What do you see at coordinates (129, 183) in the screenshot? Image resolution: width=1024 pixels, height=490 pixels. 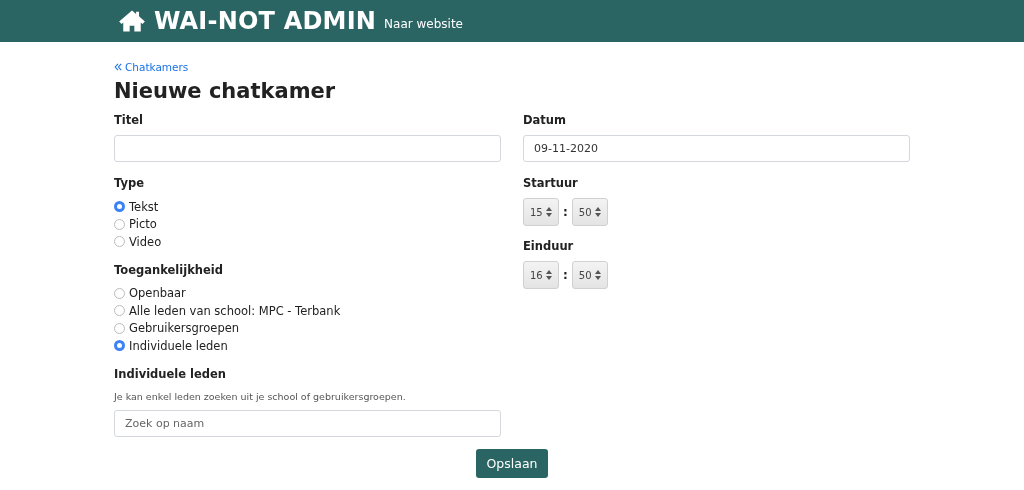 I see `field-label: Type` at bounding box center [129, 183].